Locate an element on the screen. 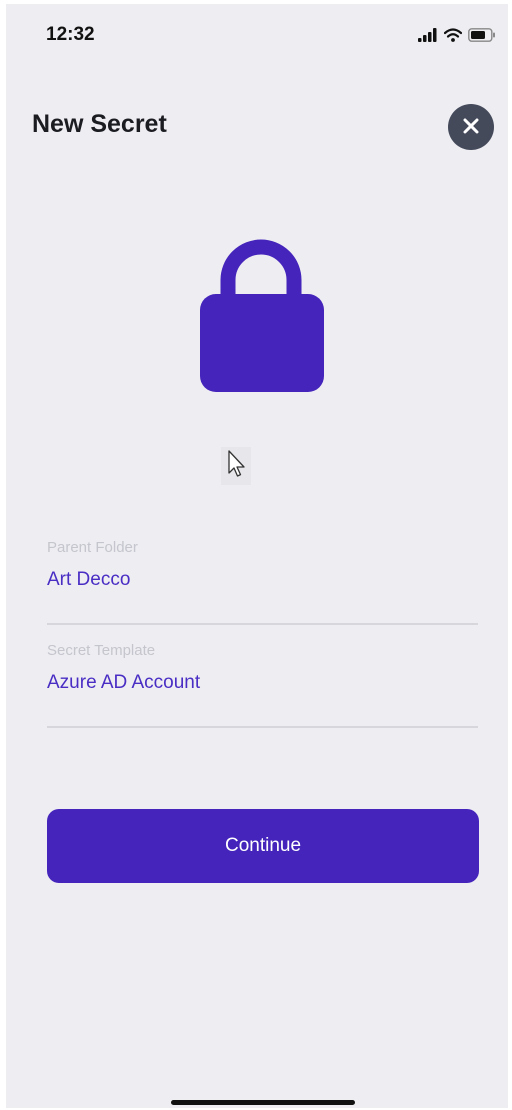 The height and width of the screenshot is (1110, 512). parent-folder-field: Parent Folder Art Decco is located at coordinates (262, 565).